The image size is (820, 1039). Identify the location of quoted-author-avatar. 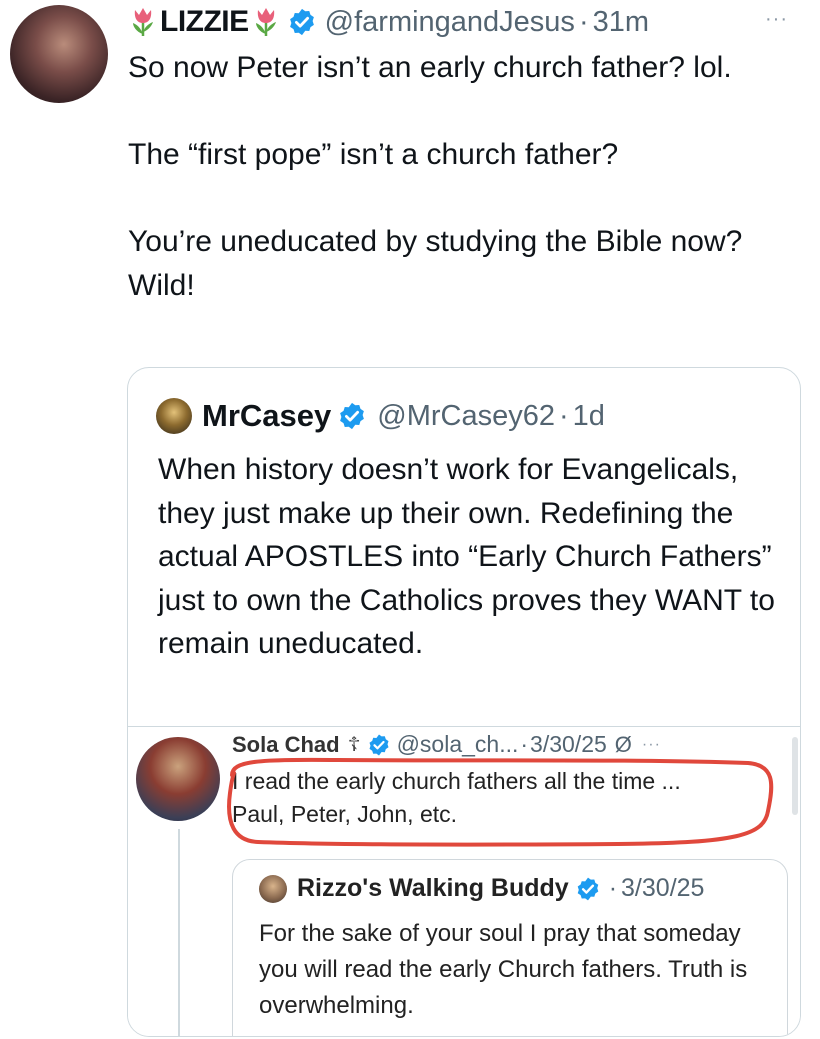
(174, 416).